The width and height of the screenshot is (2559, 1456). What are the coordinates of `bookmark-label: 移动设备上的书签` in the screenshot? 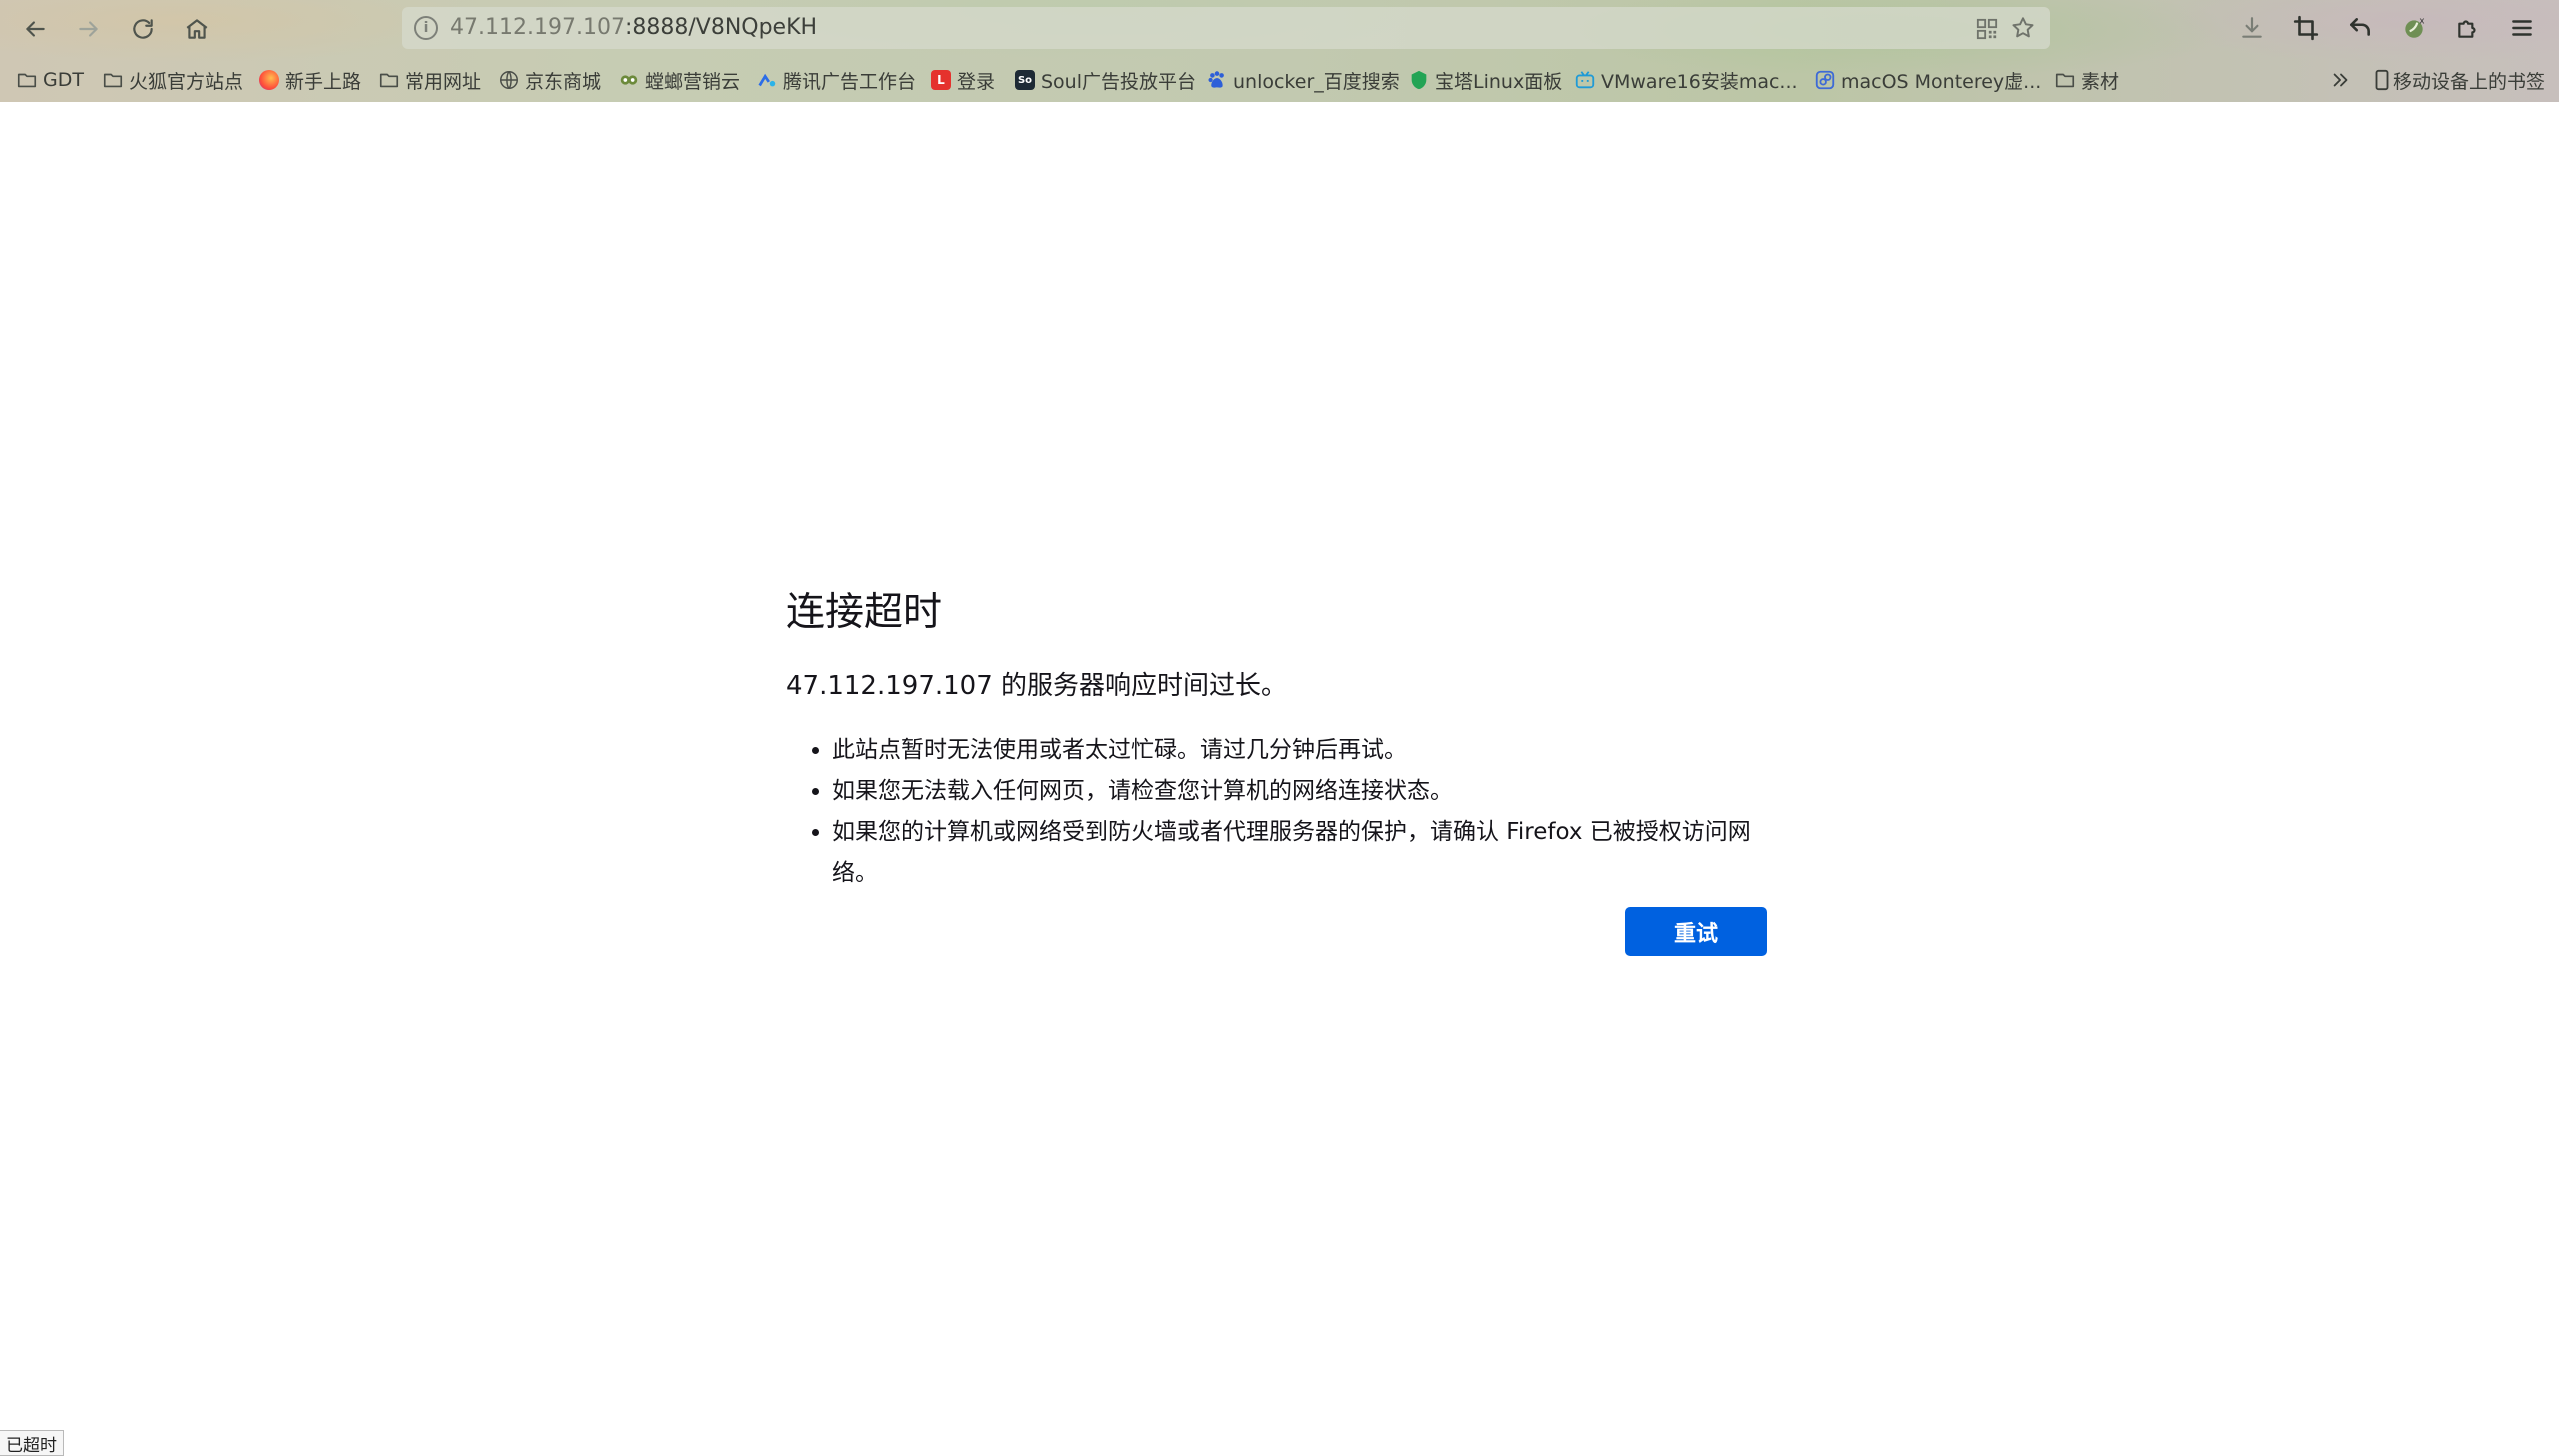 It's located at (2469, 81).